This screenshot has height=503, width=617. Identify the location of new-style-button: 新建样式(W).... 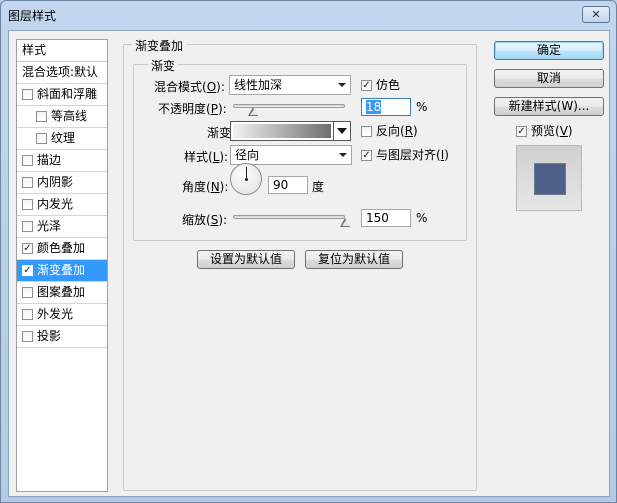
(549, 106).